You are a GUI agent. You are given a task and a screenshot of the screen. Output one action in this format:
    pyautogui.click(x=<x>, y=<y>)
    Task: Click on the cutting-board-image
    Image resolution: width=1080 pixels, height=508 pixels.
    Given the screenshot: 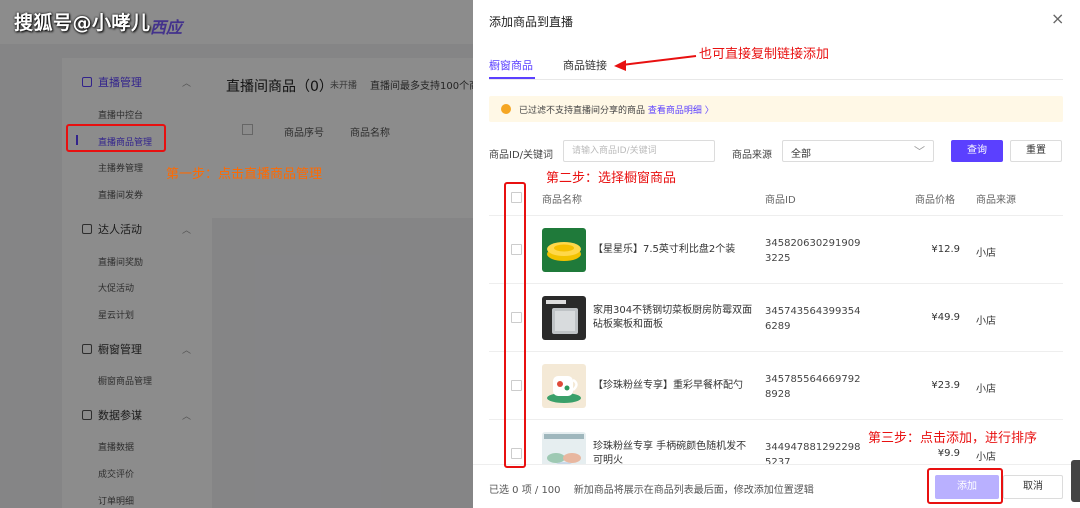 What is the action you would take?
    pyautogui.click(x=562, y=317)
    